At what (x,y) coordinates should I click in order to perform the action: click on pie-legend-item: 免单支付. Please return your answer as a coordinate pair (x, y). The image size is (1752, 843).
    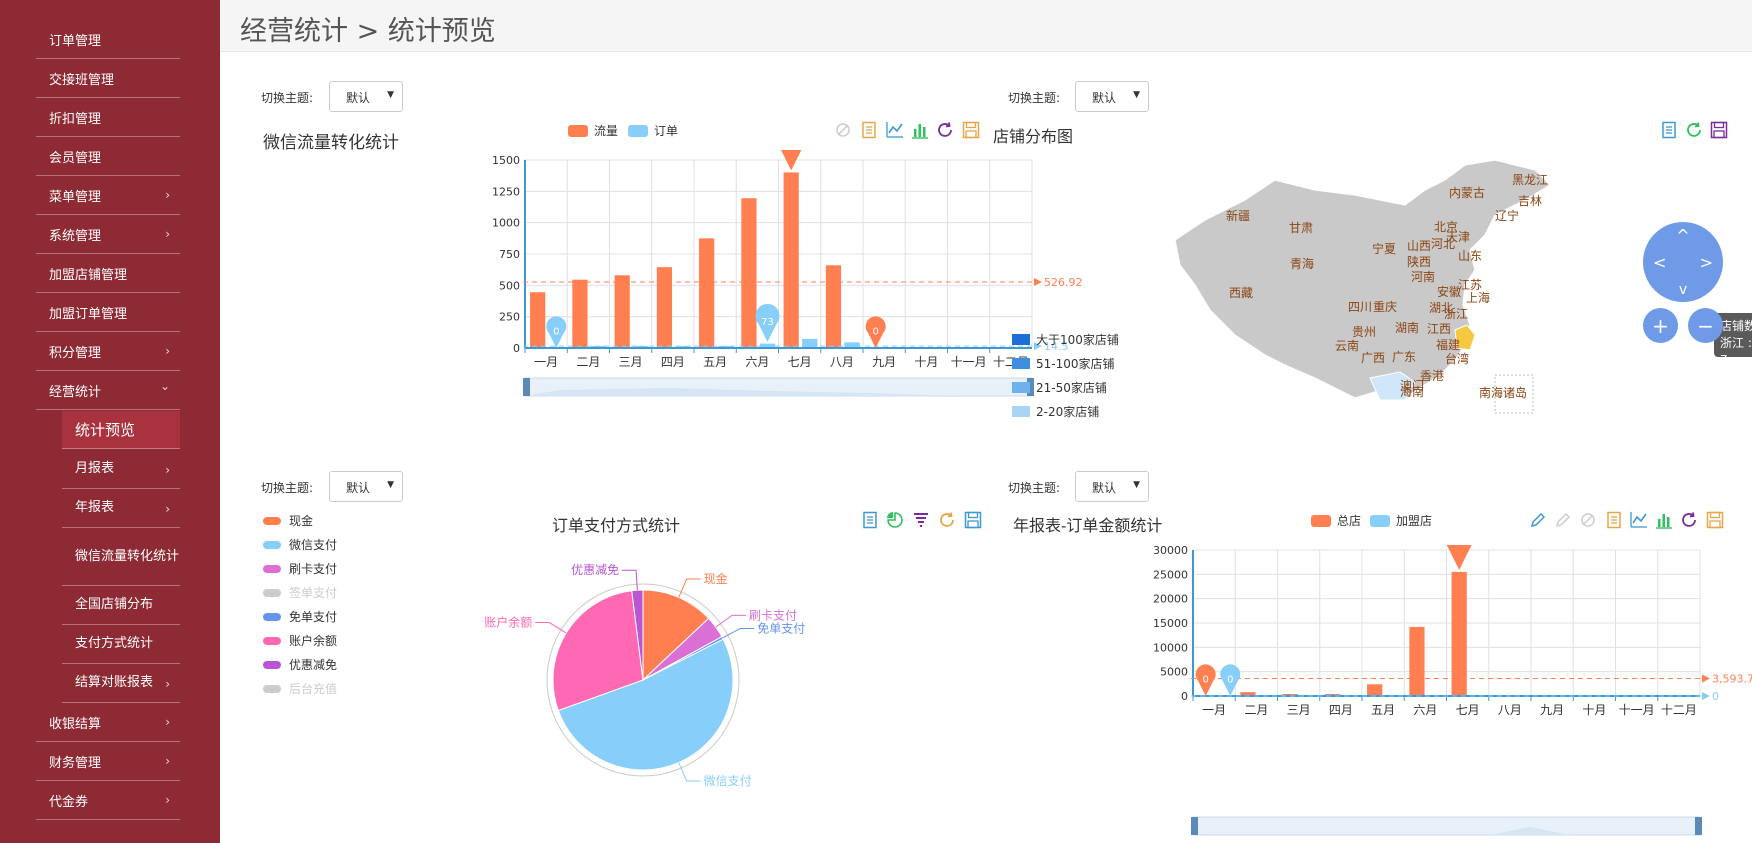
    Looking at the image, I should click on (300, 616).